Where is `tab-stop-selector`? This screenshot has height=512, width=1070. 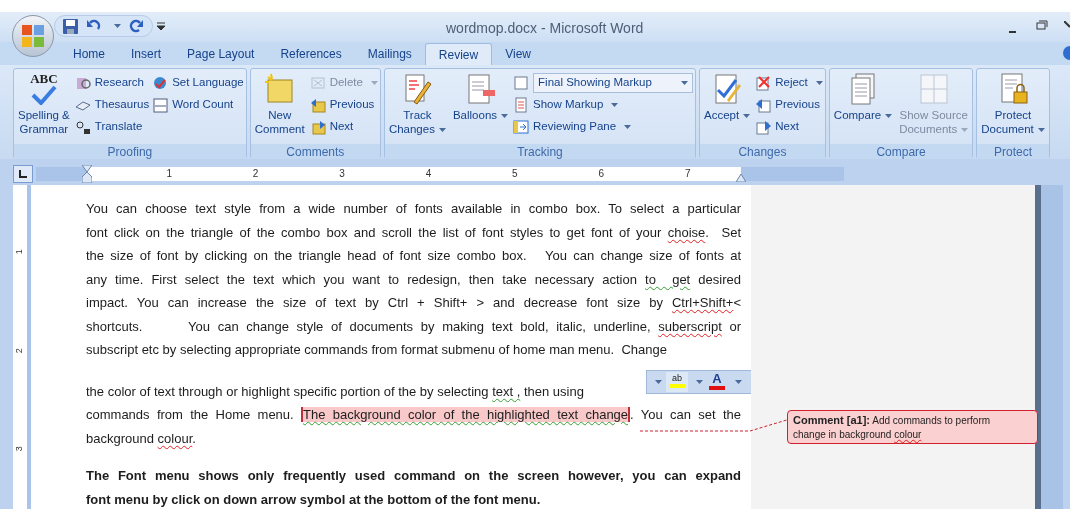
tab-stop-selector is located at coordinates (23, 174).